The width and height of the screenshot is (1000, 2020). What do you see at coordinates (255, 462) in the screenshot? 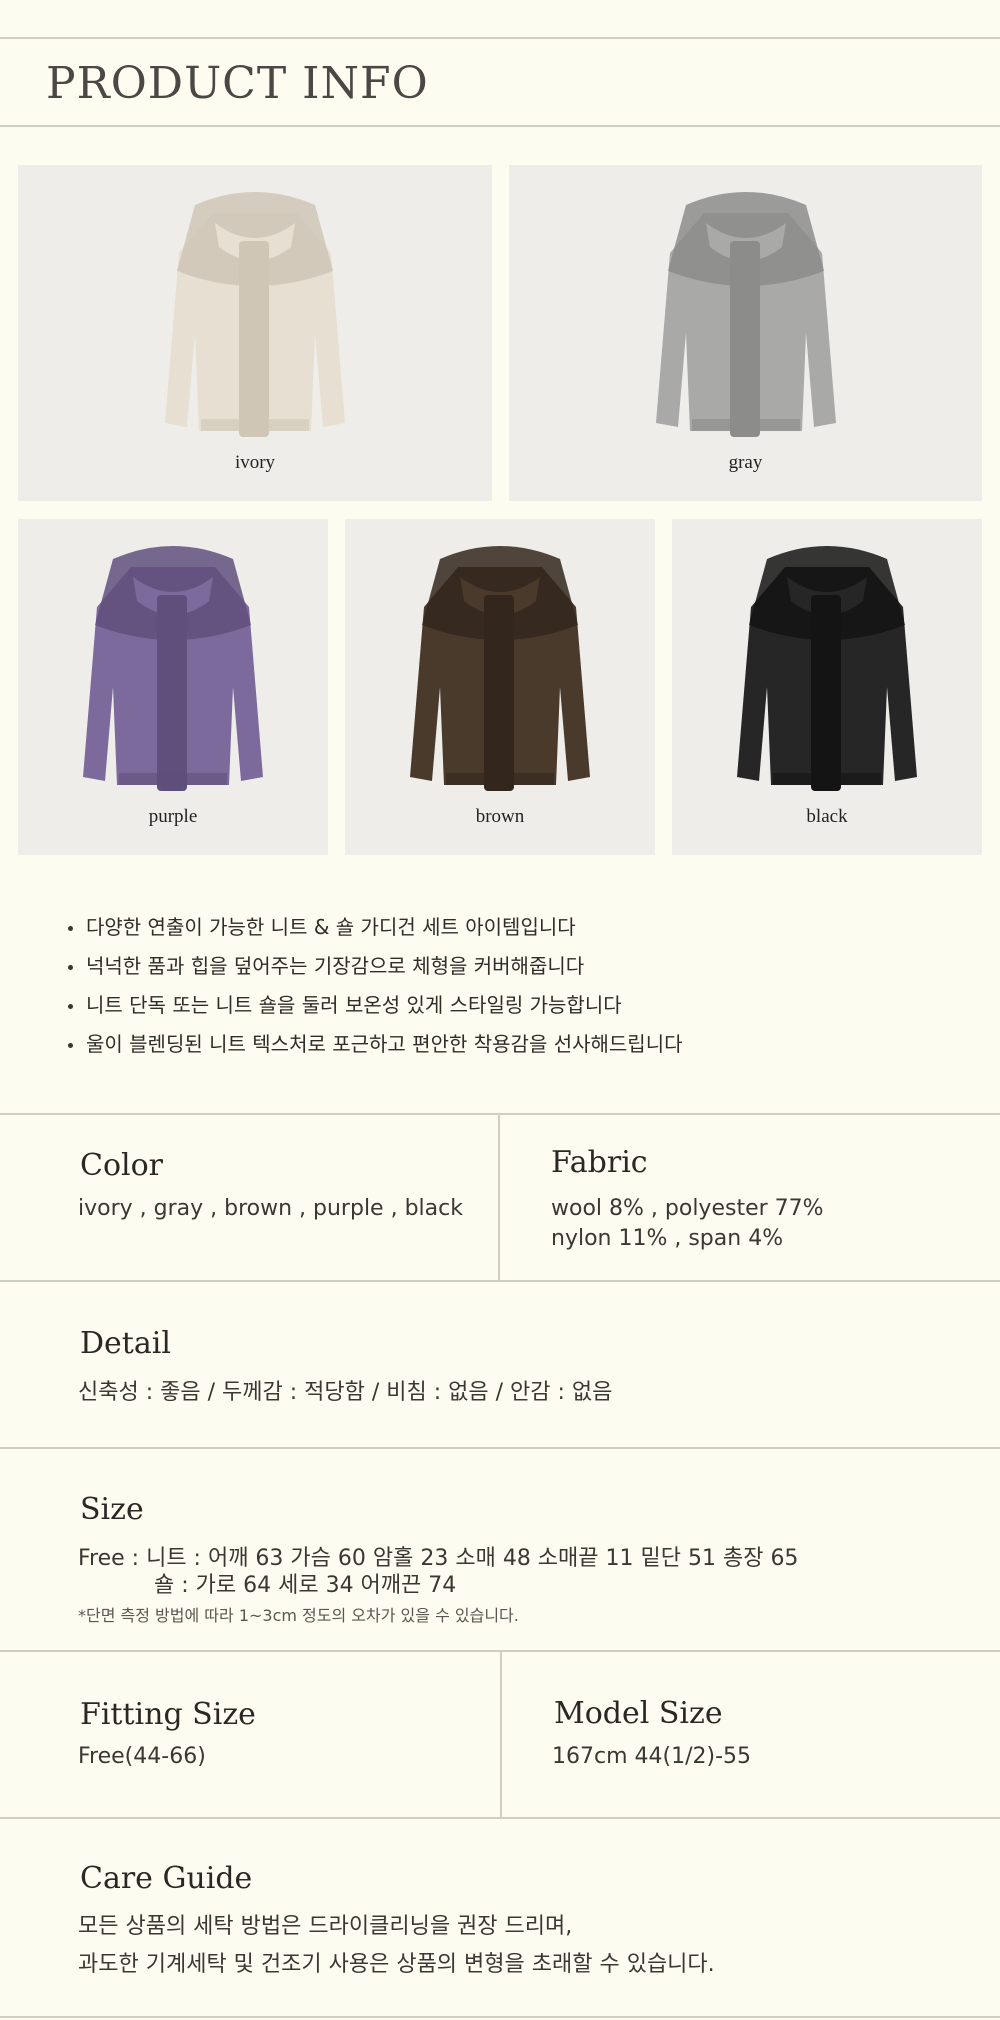
I see `product-caption: ivory` at bounding box center [255, 462].